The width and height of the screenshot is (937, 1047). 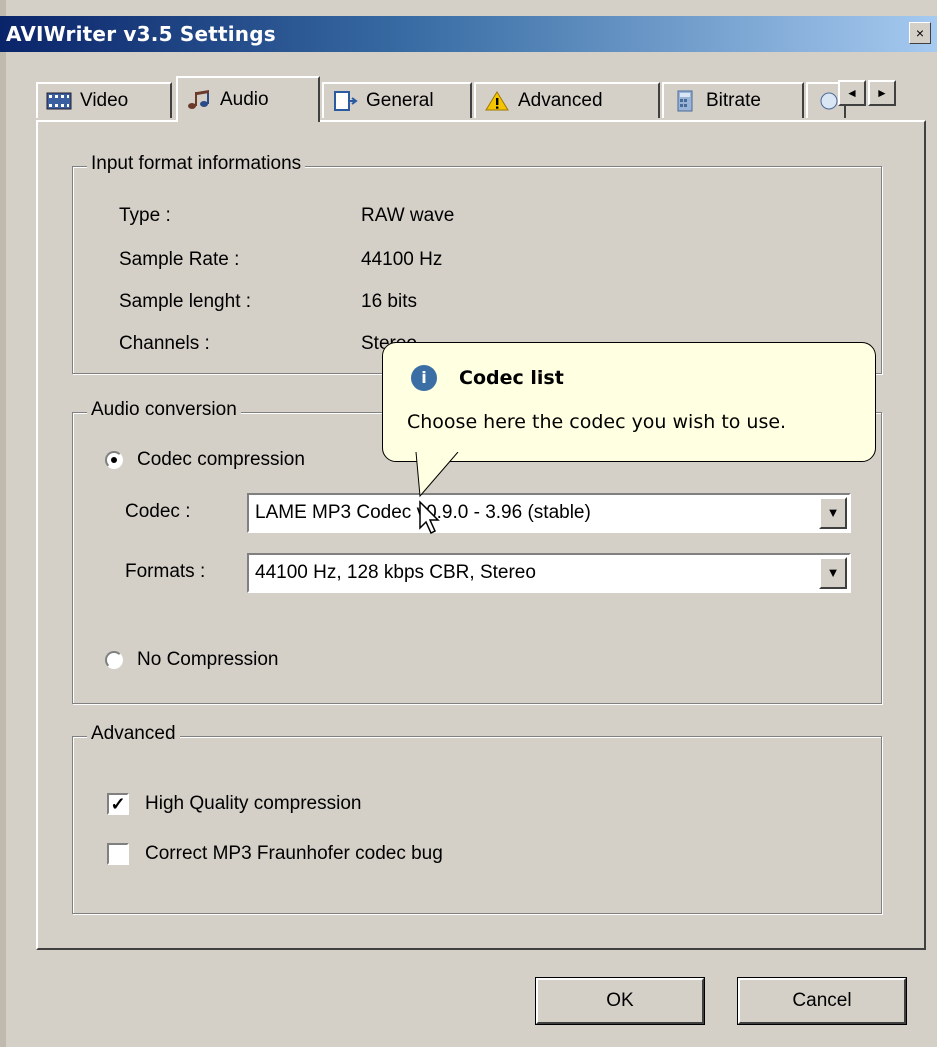 I want to click on tooltip-title: Codec list, so click(x=511, y=378).